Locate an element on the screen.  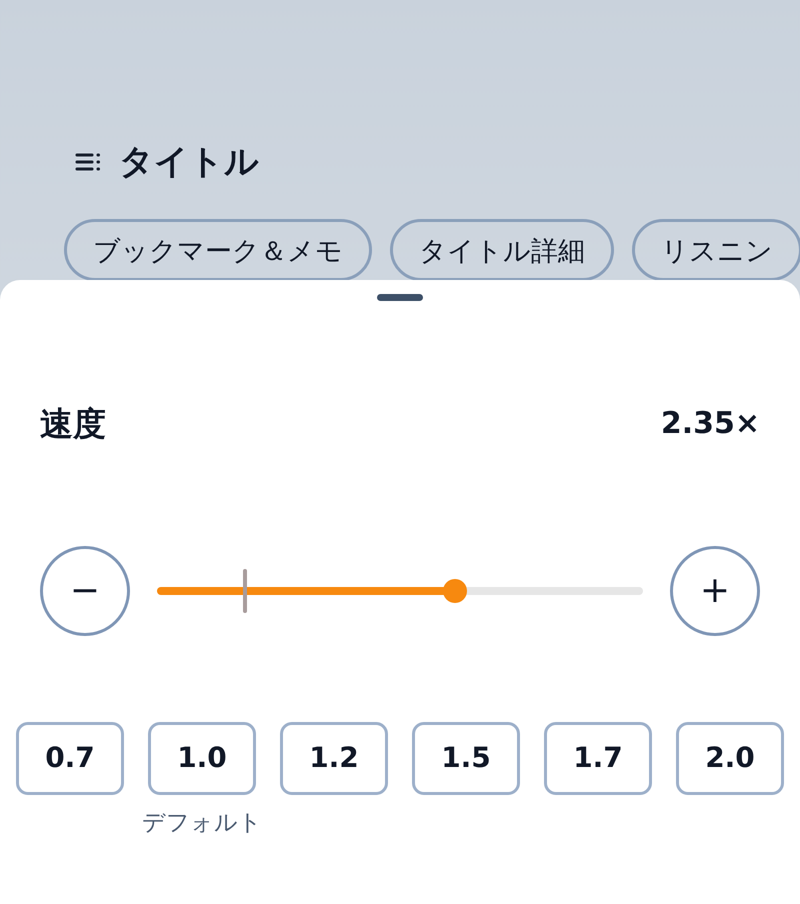
default-note: デフォルト is located at coordinates (202, 823).